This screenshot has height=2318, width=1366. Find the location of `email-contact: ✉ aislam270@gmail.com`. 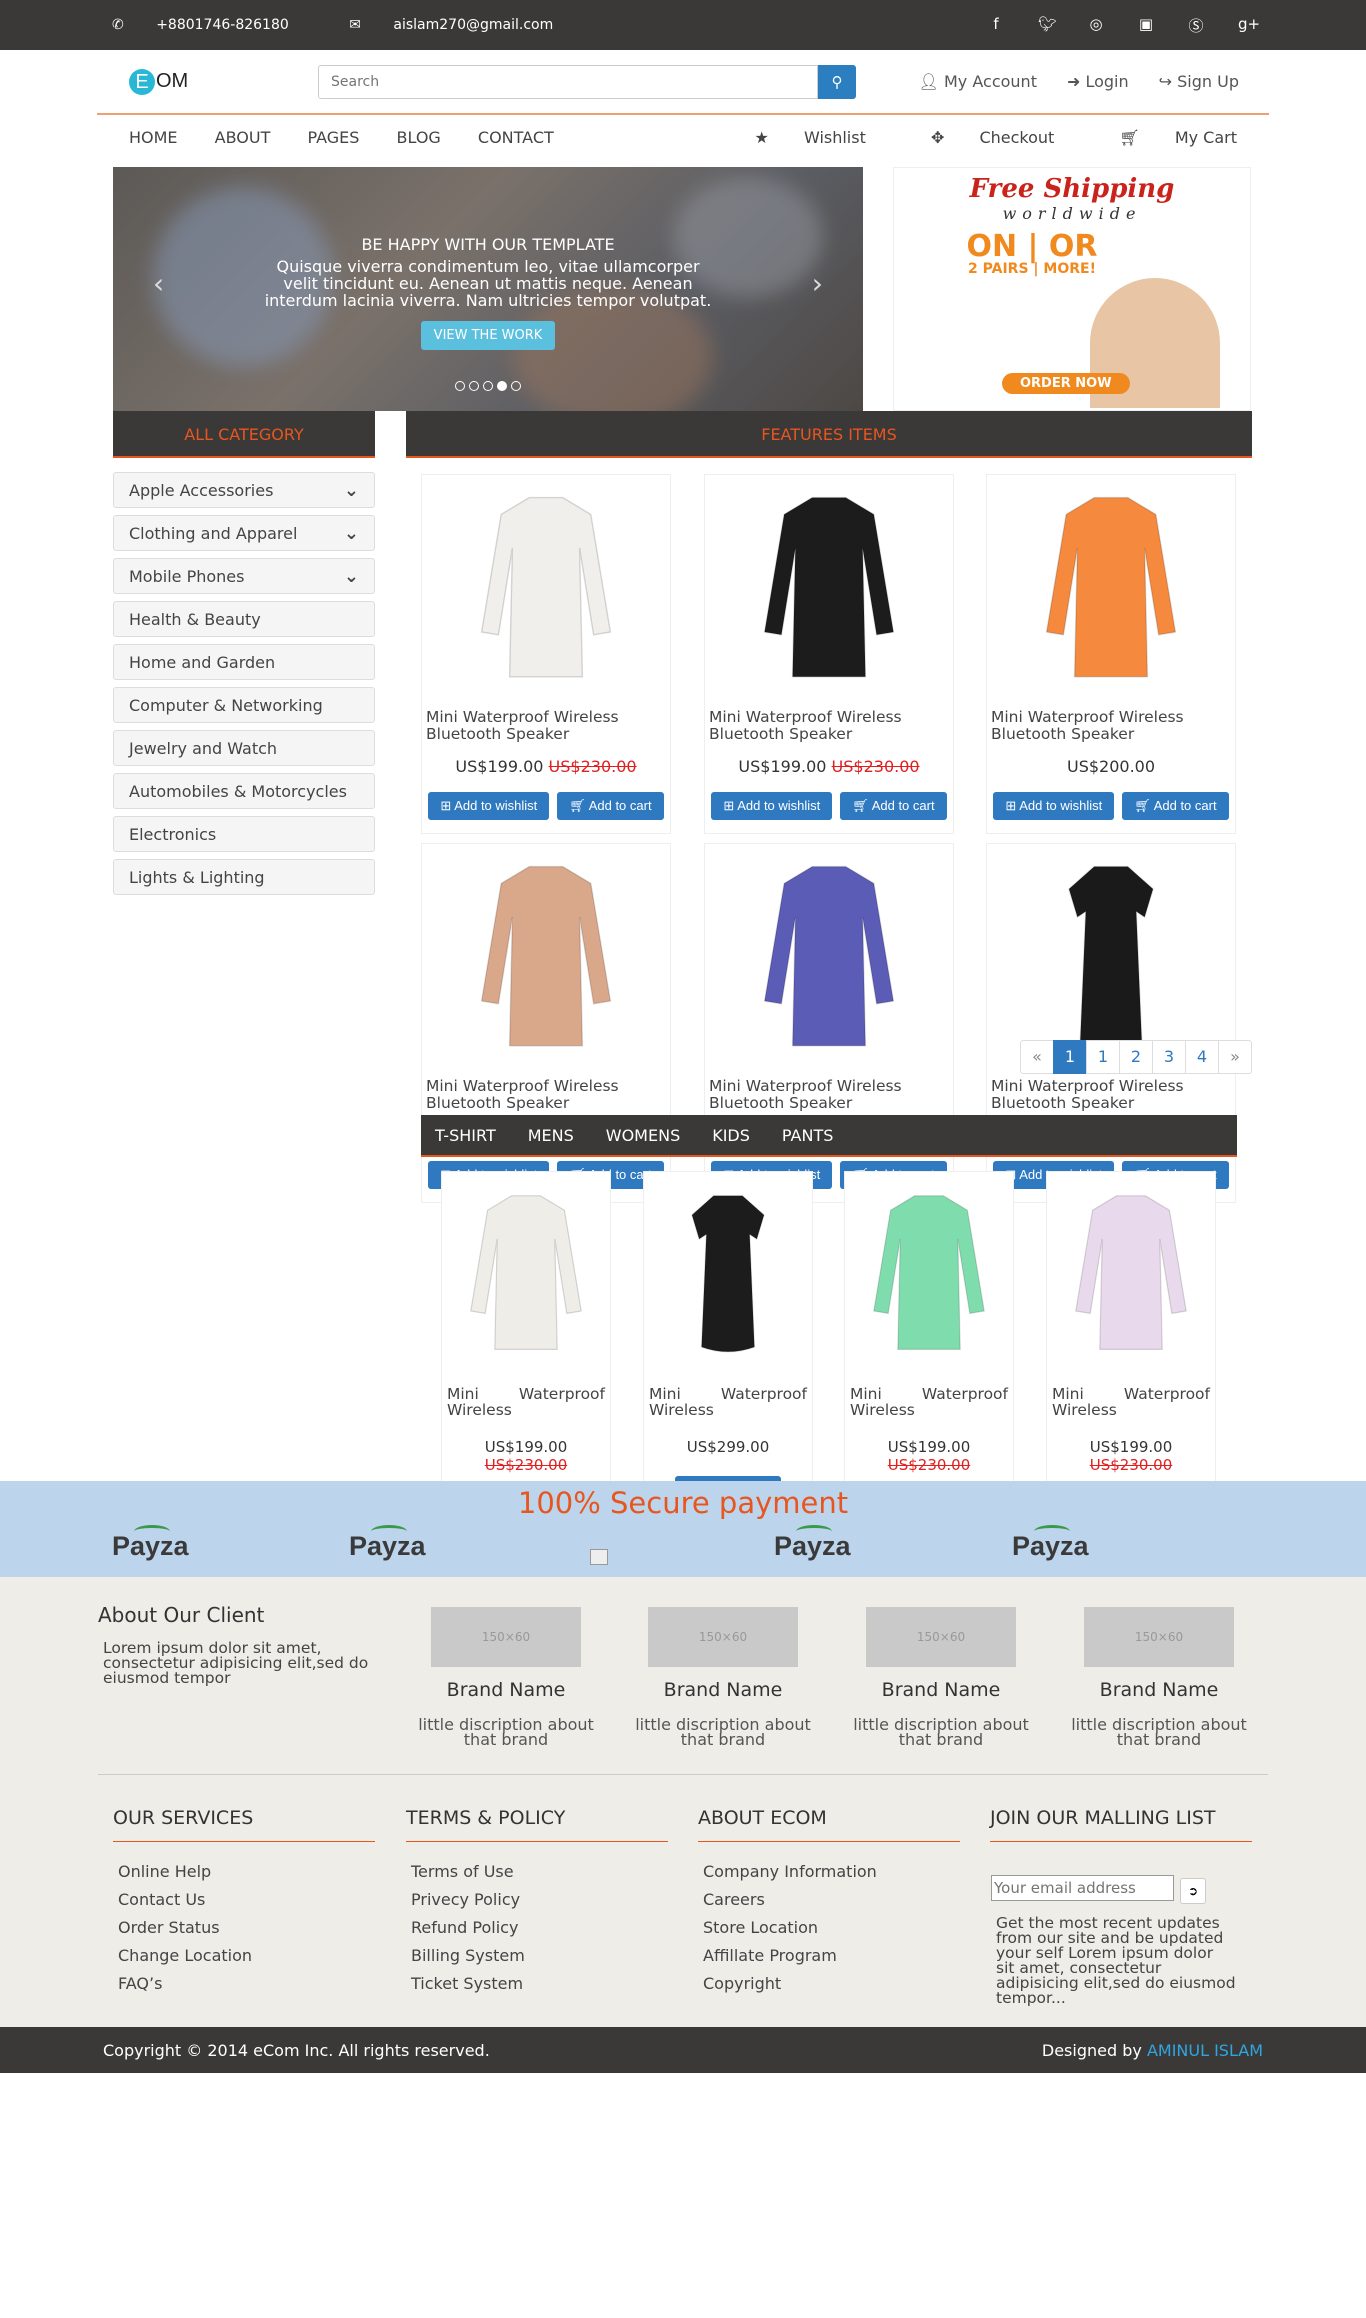

email-contact: ✉ aislam270@gmail.com is located at coordinates (465, 25).